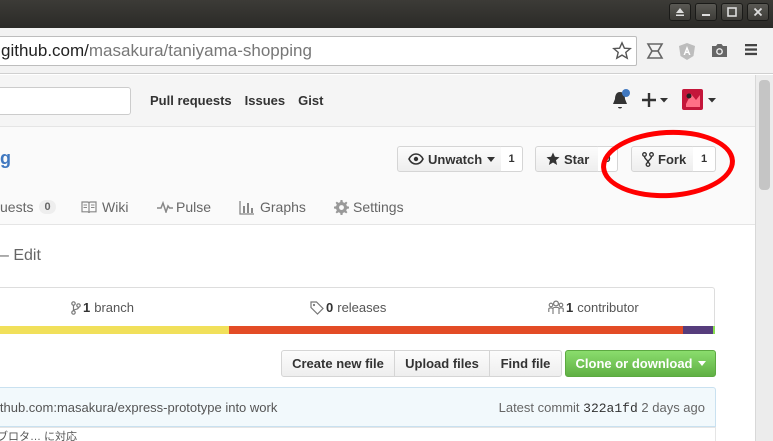 This screenshot has height=441, width=773. I want to click on bookmark-star-button, so click(622, 53).